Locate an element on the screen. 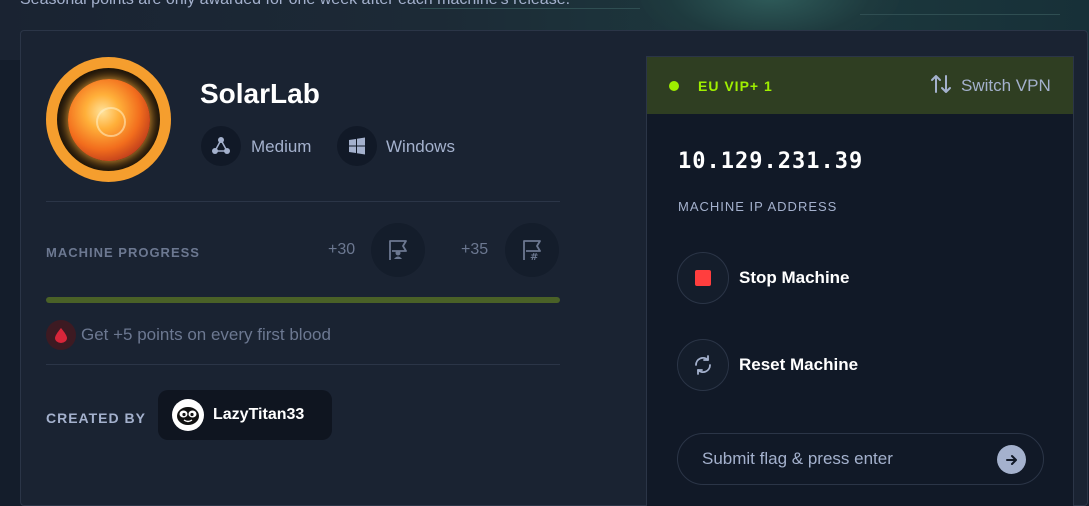  banner-line is located at coordinates (960, 14).